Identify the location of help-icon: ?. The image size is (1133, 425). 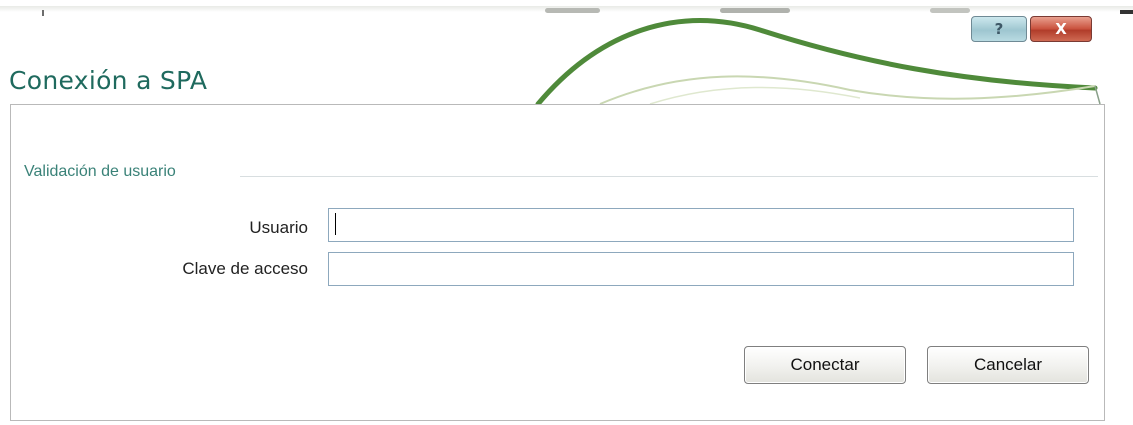
(999, 29).